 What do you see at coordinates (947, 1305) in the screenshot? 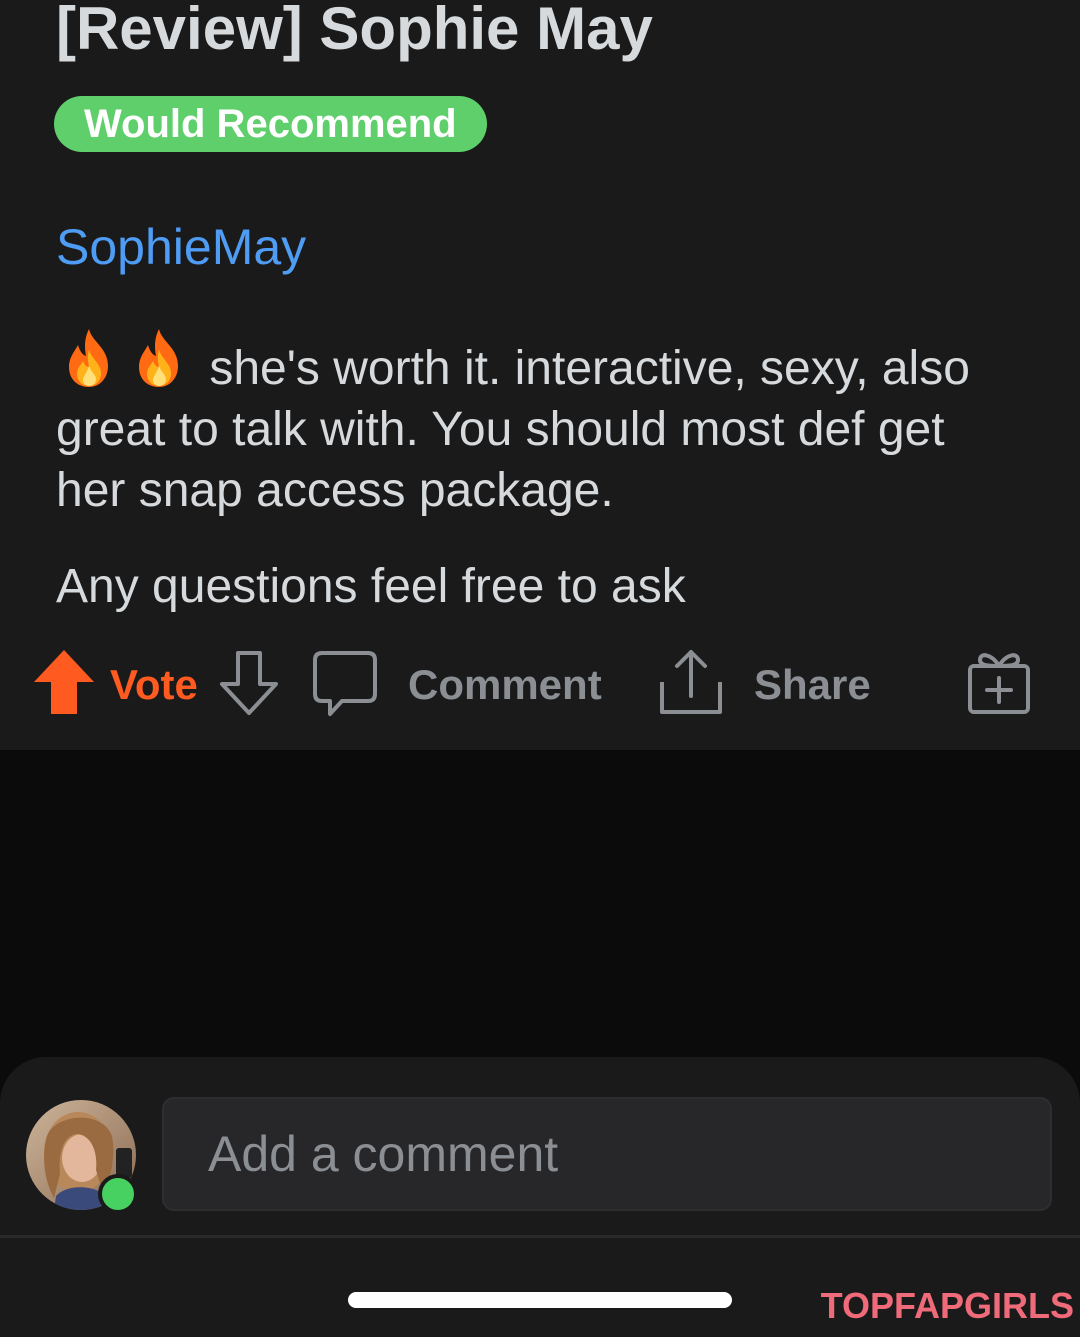
I see `watermark: TOPFAPGIRLS` at bounding box center [947, 1305].